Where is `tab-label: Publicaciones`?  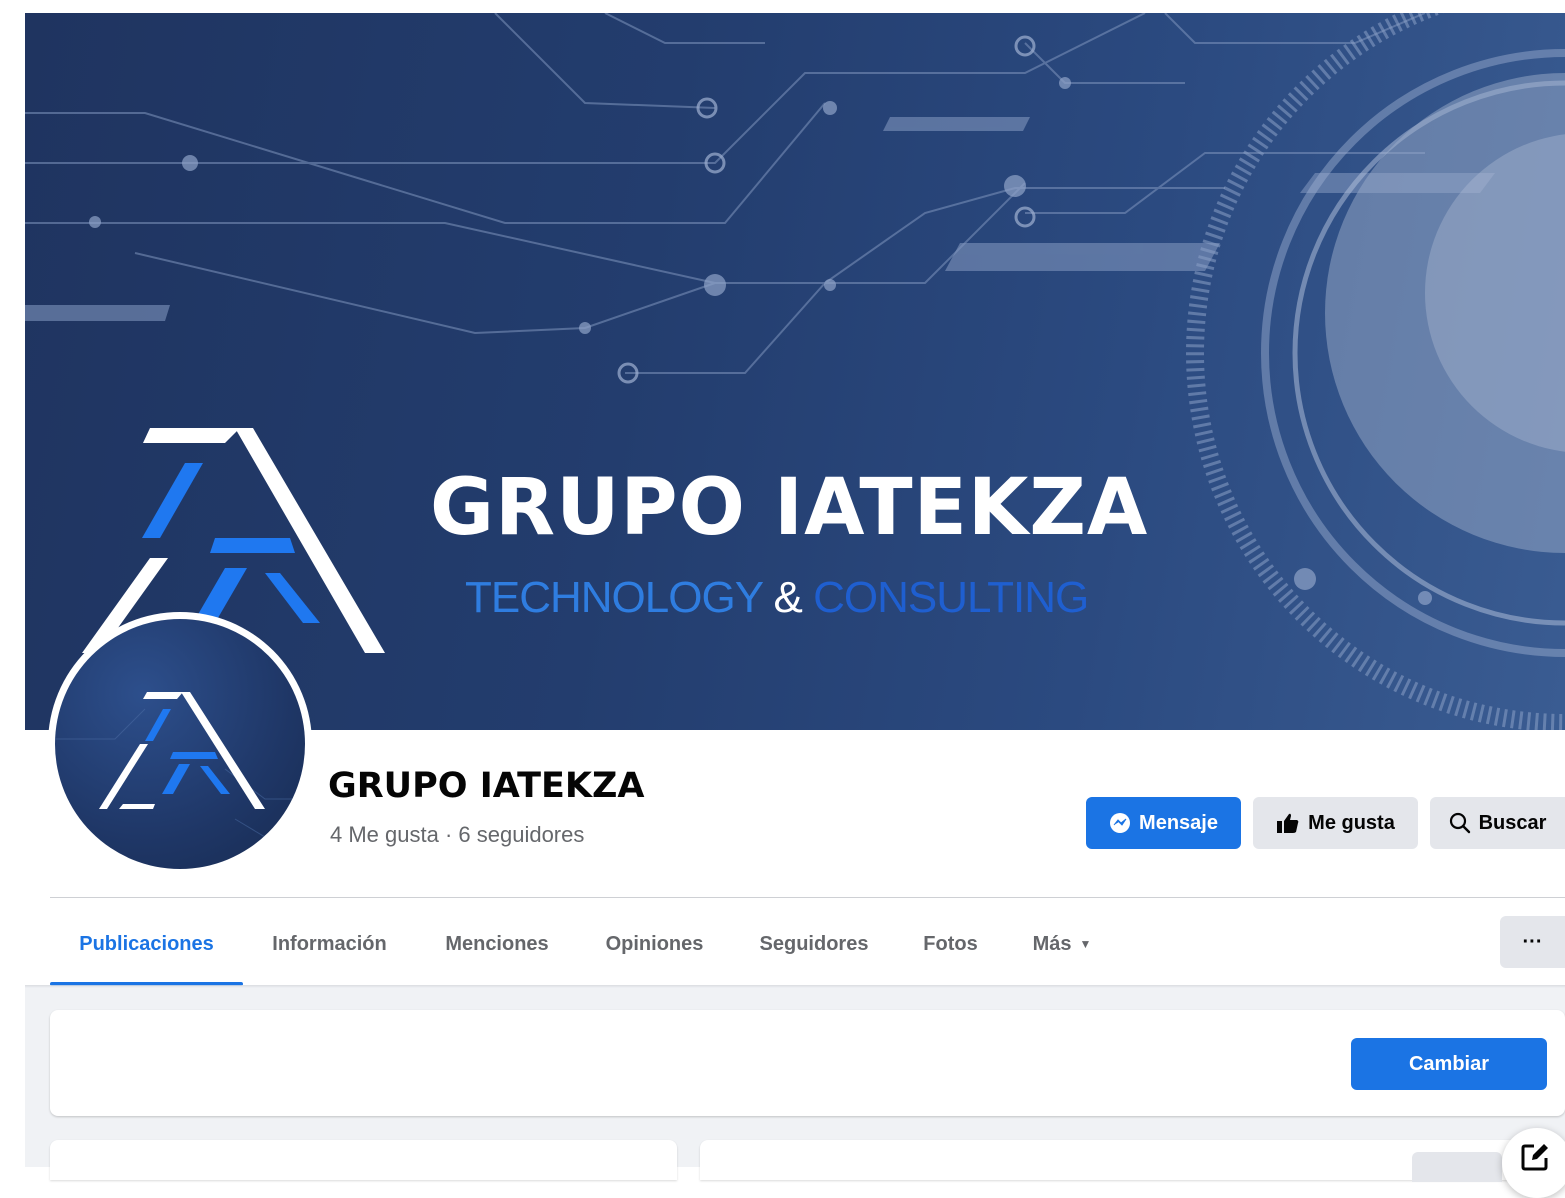 tab-label: Publicaciones is located at coordinates (146, 943).